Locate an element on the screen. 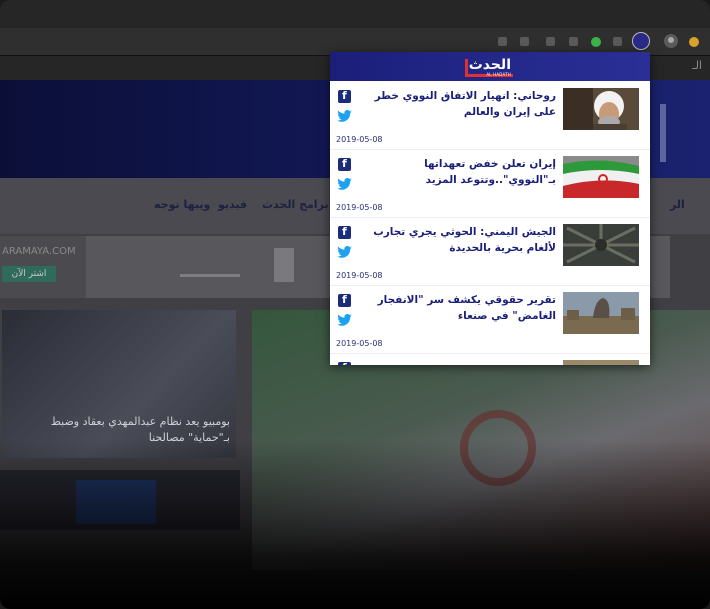 This screenshot has width=710, height=609. popup-header: الحدث AL HADATH is located at coordinates (490, 66).